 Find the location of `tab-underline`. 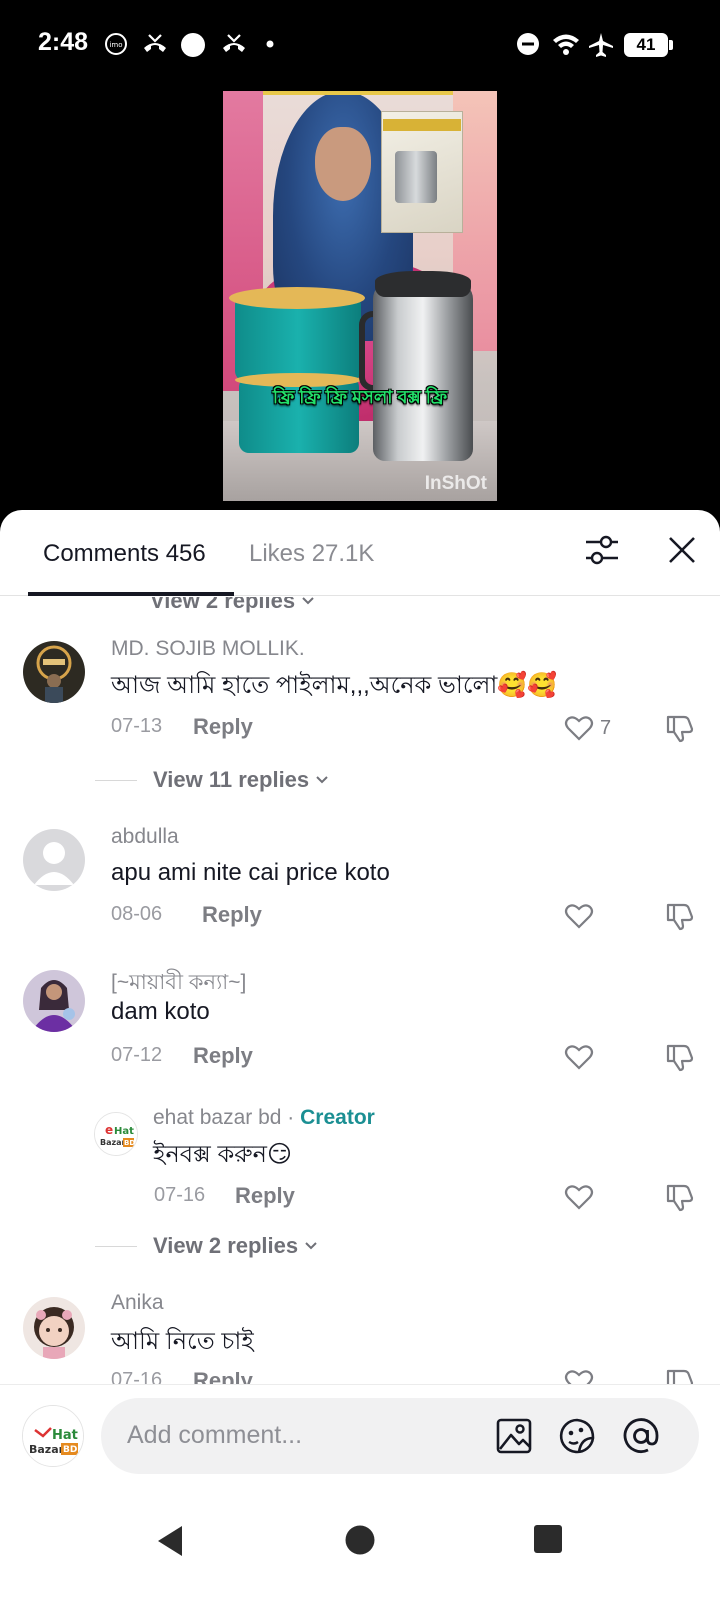

tab-underline is located at coordinates (131, 594).